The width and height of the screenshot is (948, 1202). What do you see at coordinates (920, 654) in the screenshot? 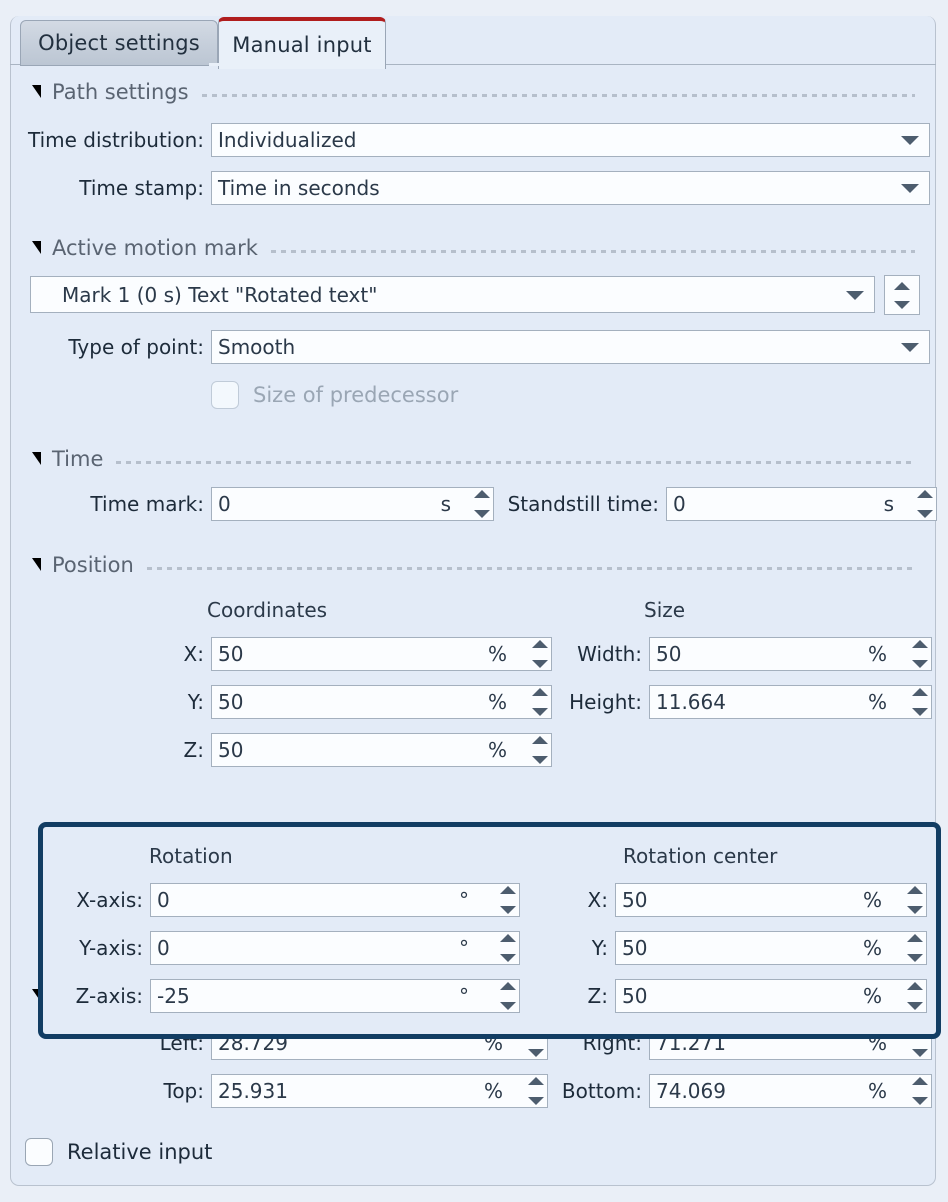
I see `size-width-stepper` at bounding box center [920, 654].